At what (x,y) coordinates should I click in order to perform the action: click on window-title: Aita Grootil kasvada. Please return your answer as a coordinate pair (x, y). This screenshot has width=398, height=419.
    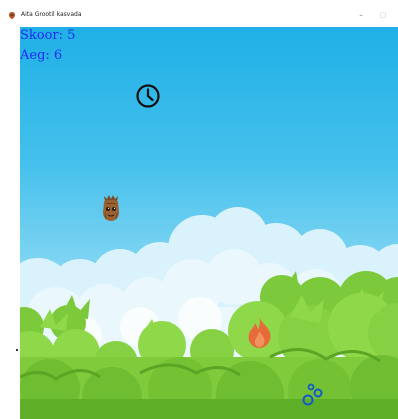
    Looking at the image, I should click on (51, 14).